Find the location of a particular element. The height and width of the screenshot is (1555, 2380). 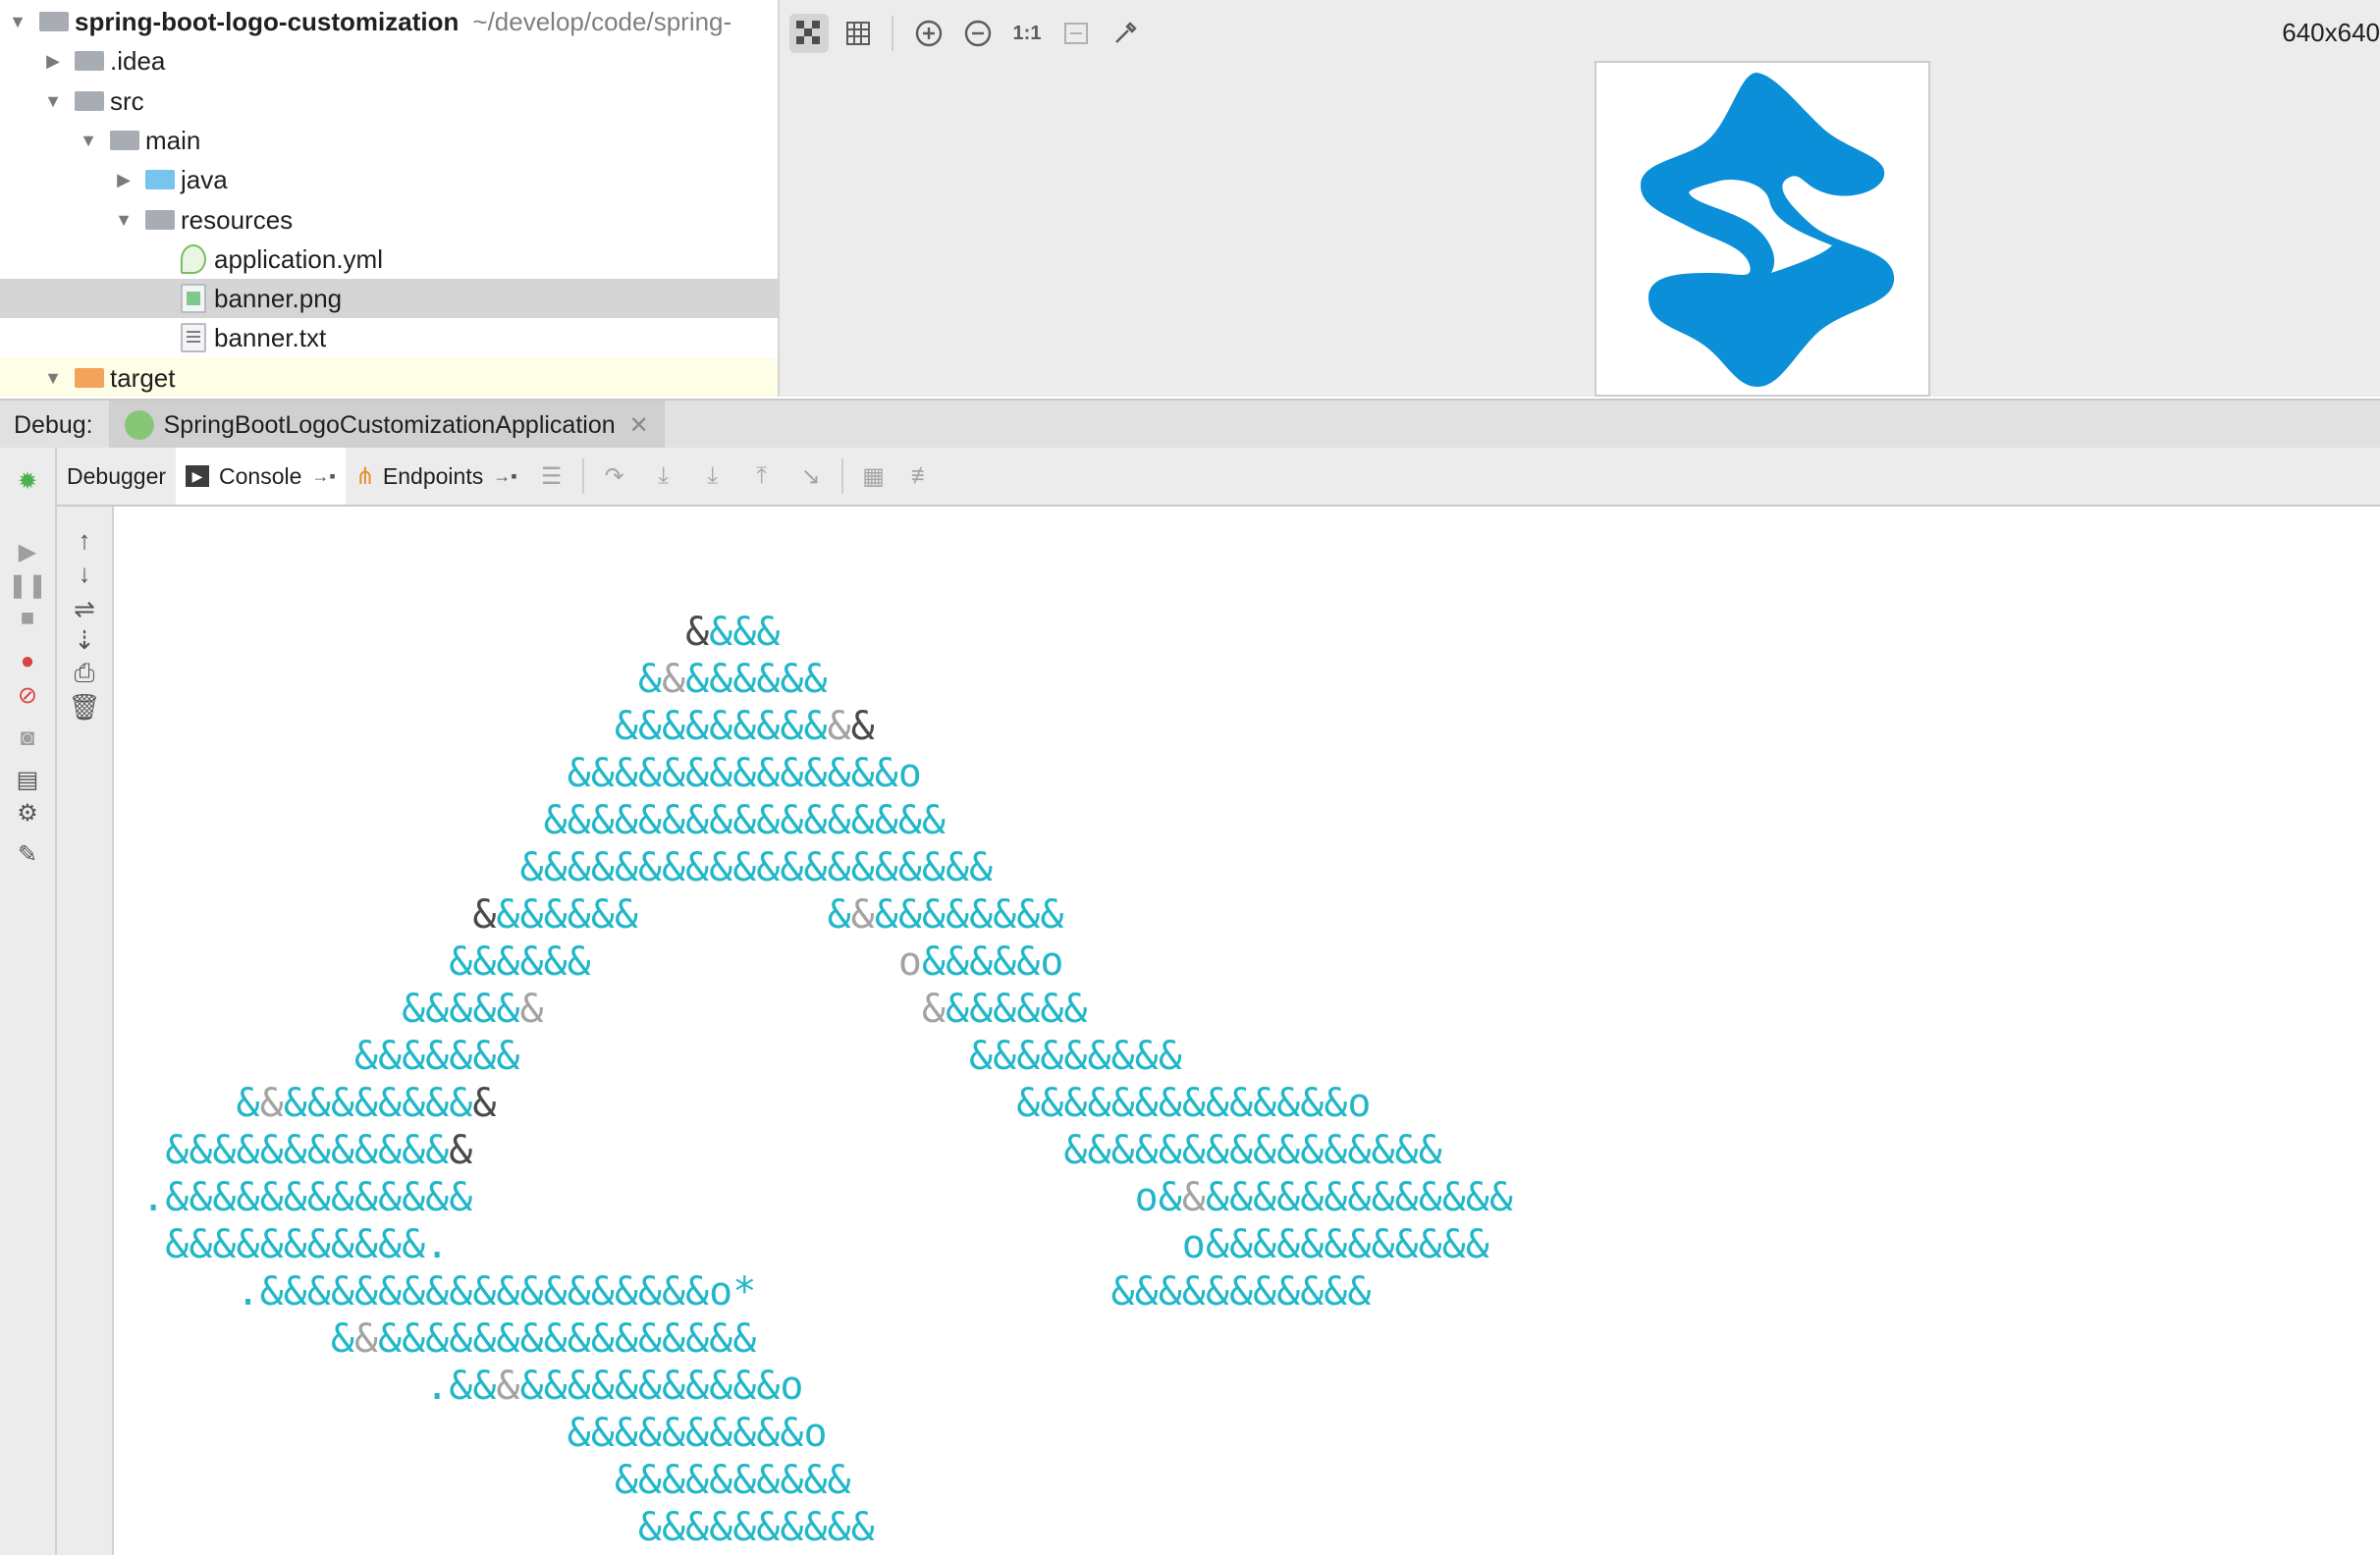

folder-icon is located at coordinates (89, 101).